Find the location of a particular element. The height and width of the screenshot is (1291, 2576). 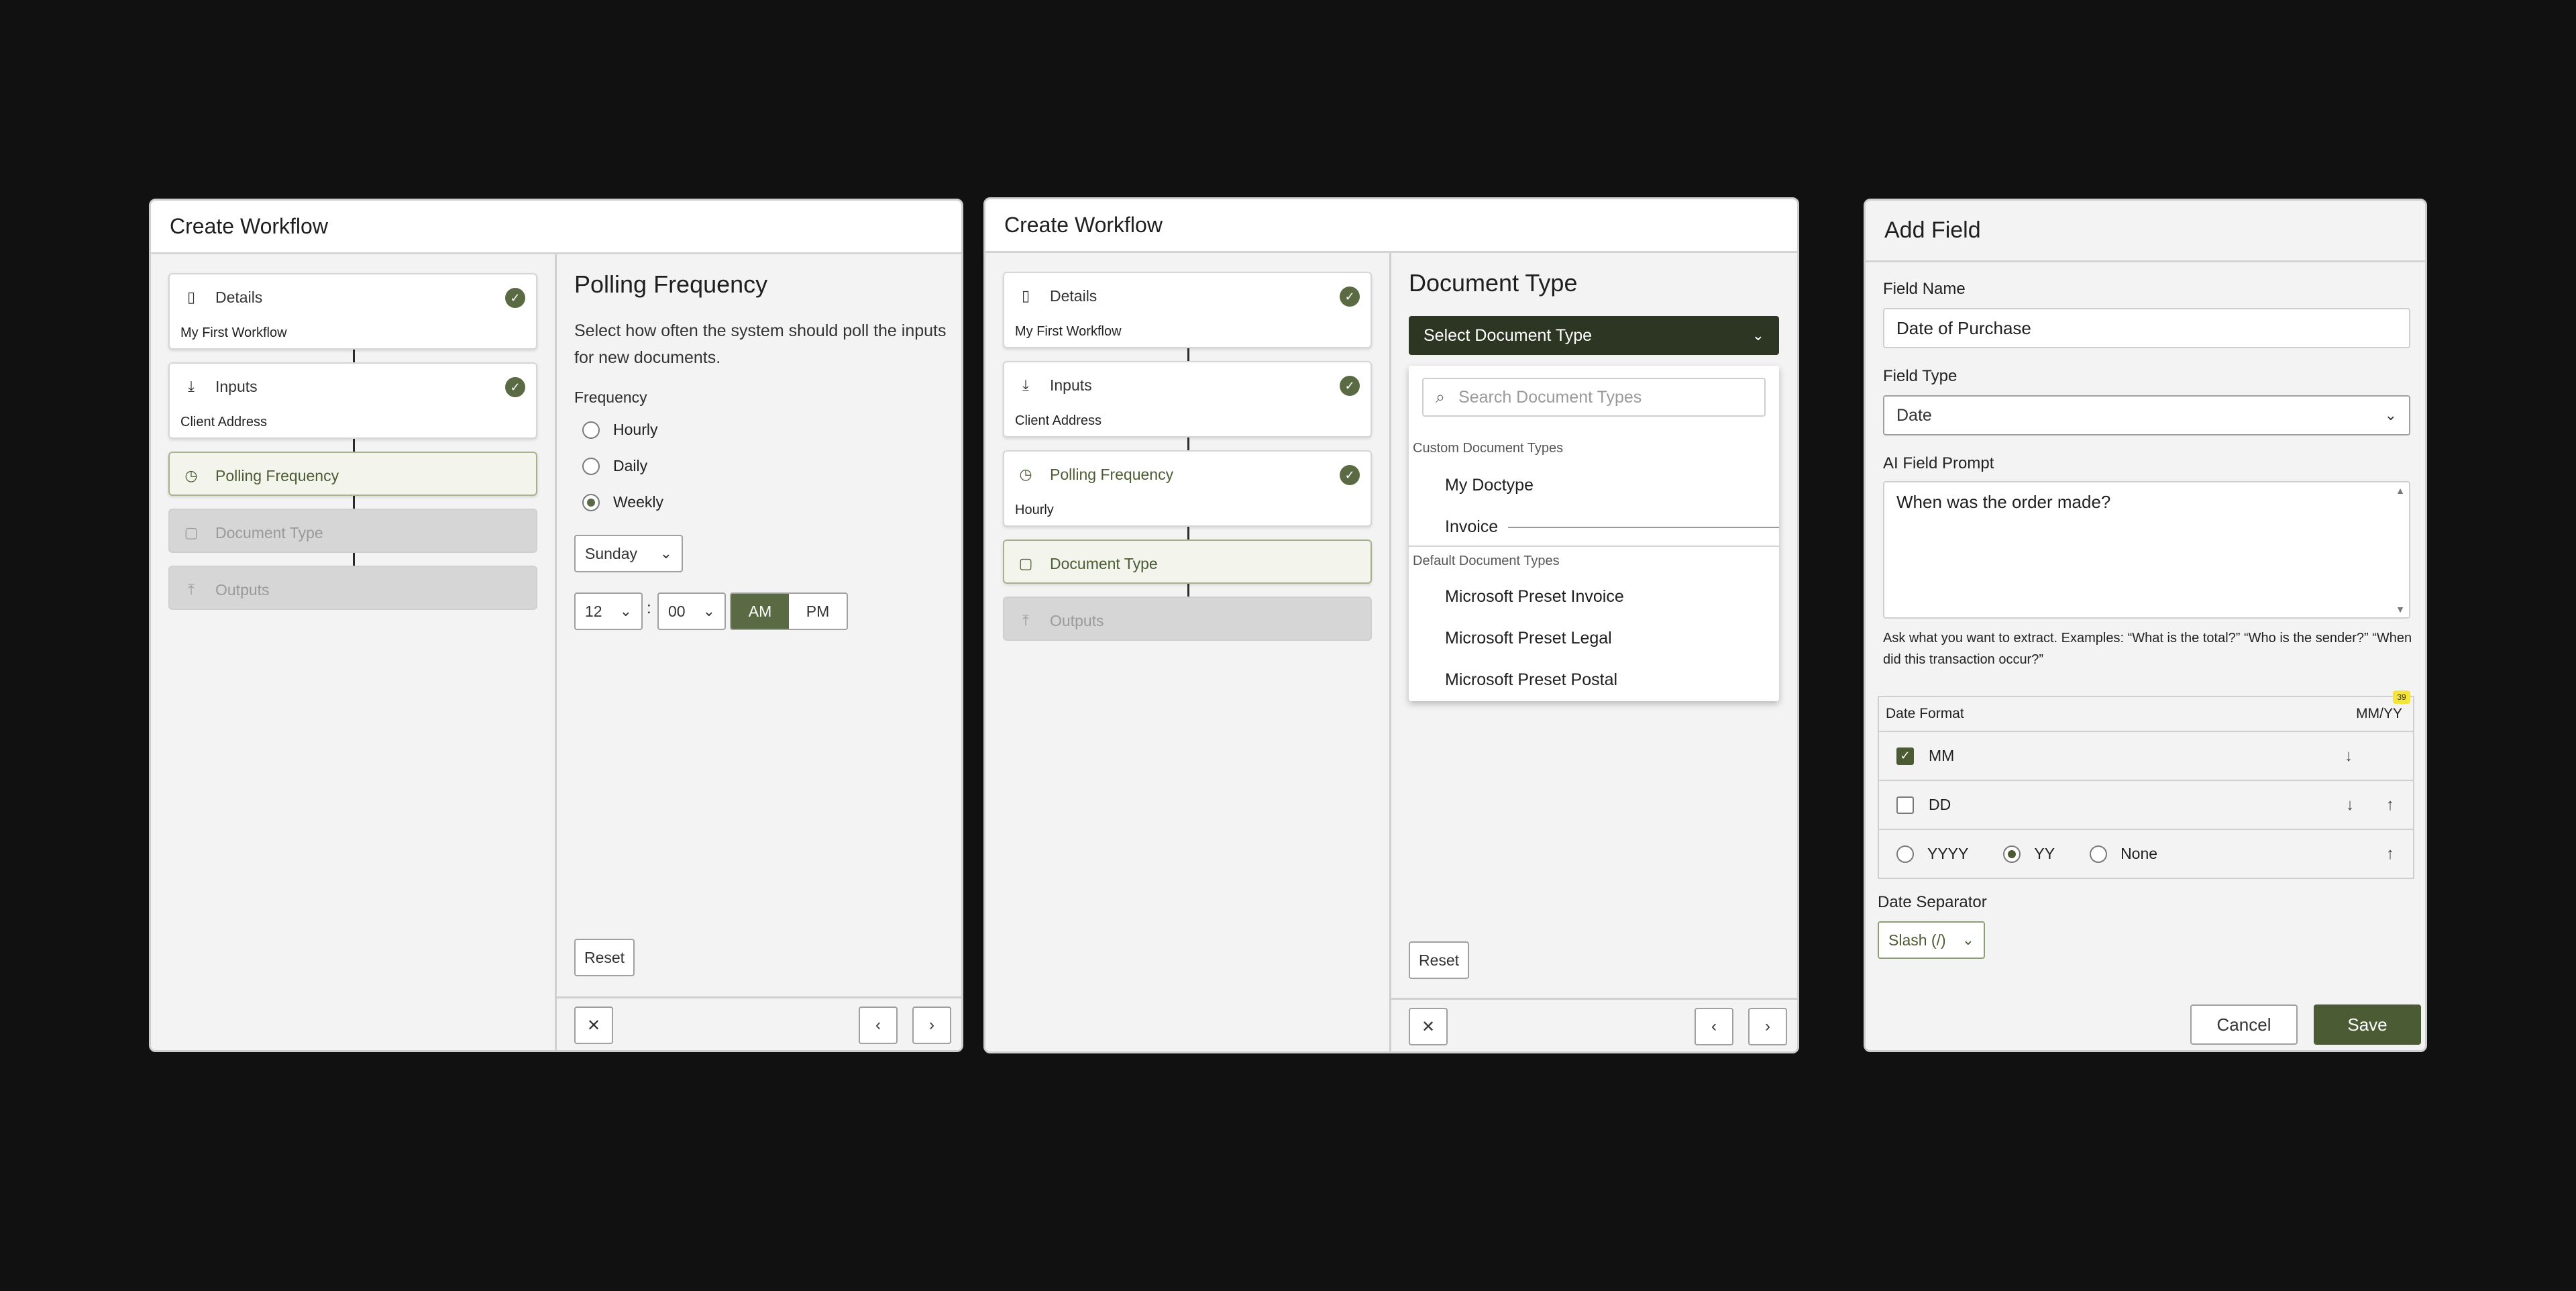

save-button: Save is located at coordinates (2367, 1024).